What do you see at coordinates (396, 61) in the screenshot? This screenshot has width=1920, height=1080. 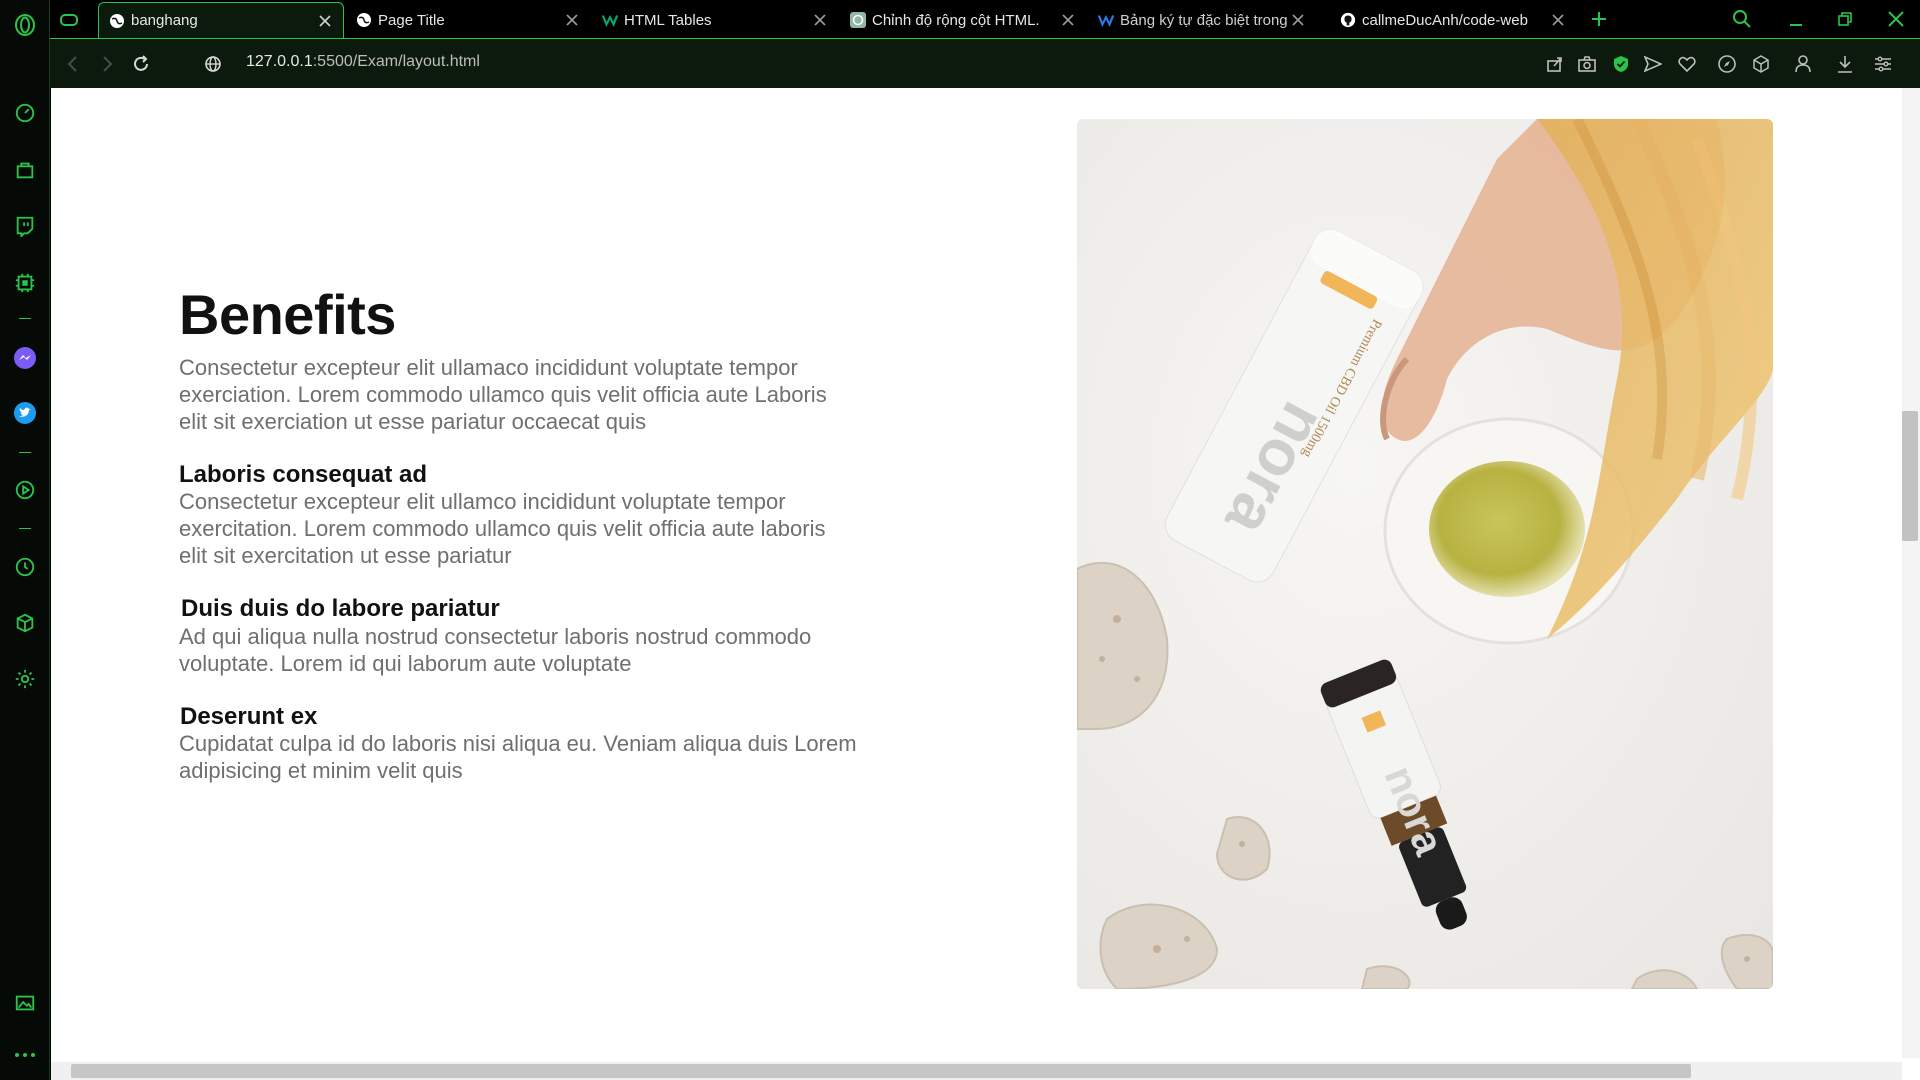 I see `url-path: :5500/Exam/layout.html` at bounding box center [396, 61].